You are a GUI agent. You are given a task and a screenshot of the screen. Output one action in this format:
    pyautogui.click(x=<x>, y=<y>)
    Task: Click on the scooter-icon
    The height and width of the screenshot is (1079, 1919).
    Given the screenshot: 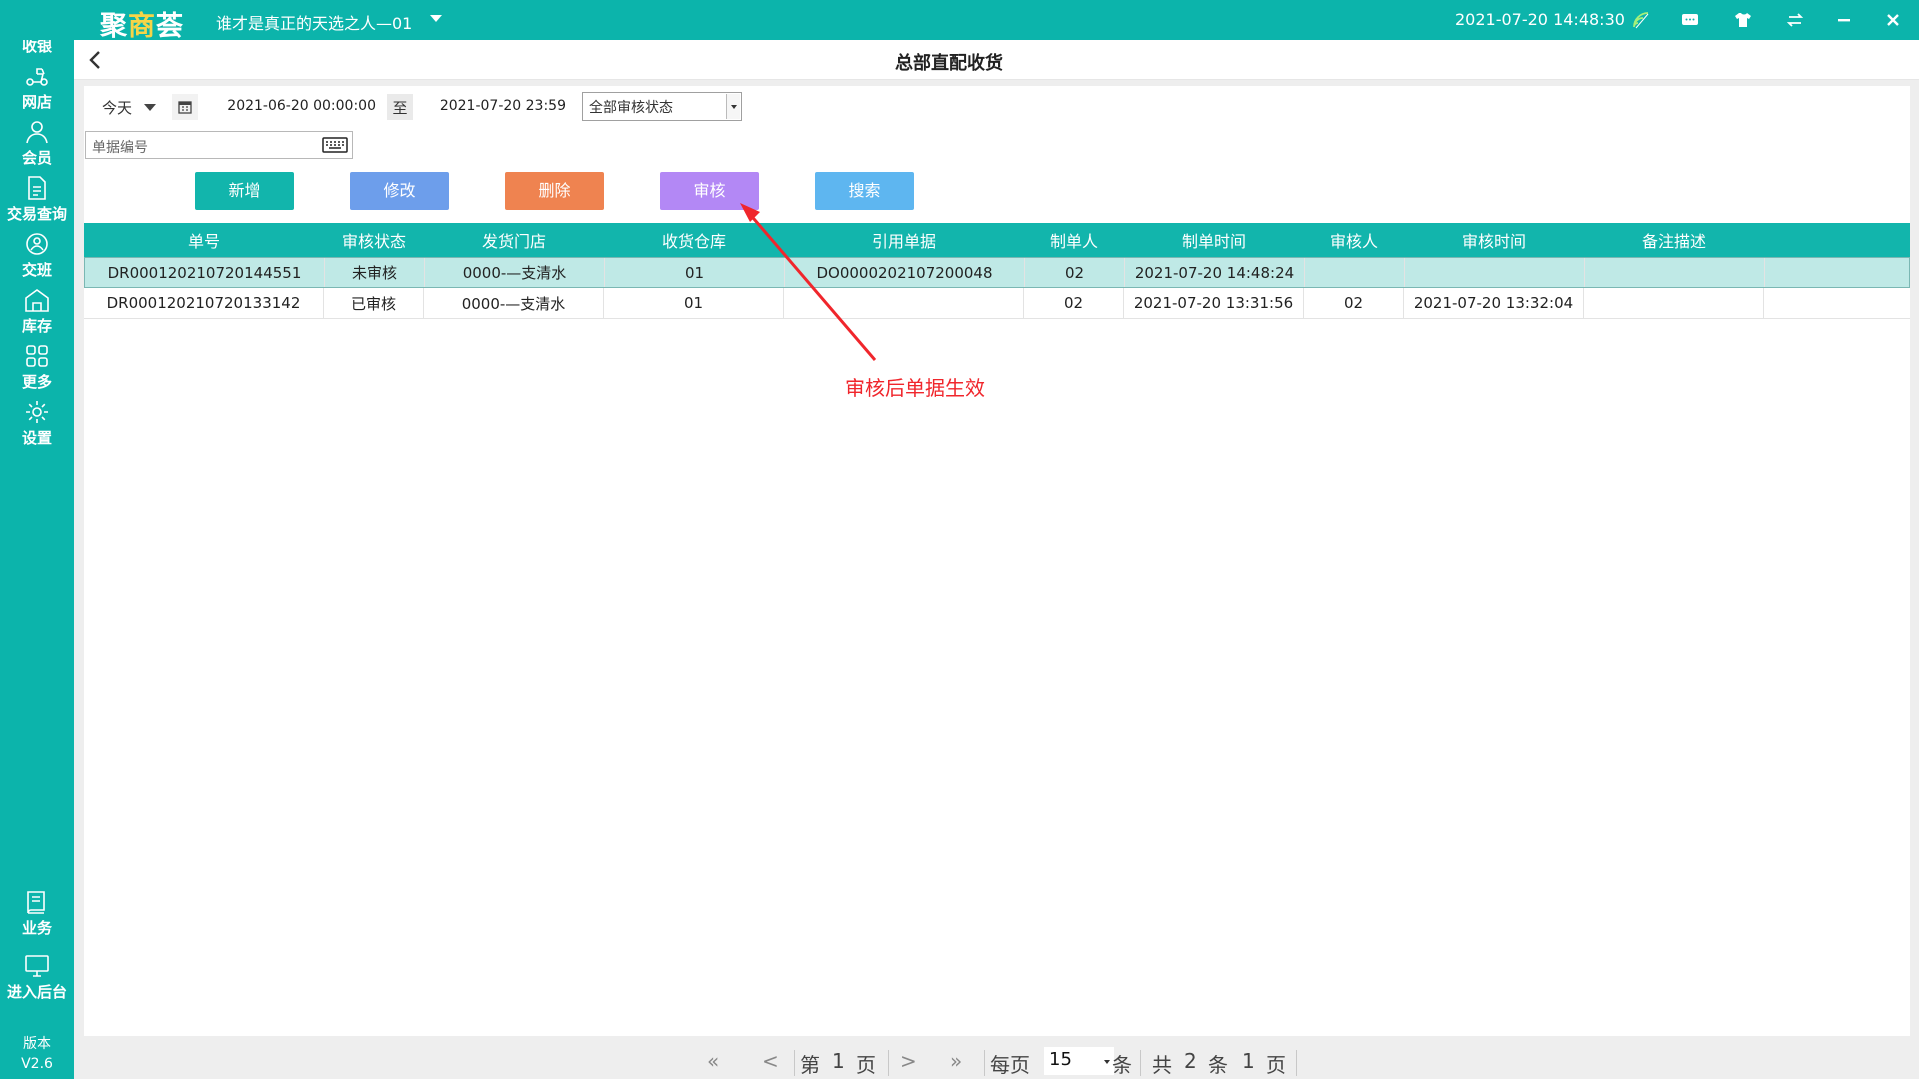 What is the action you would take?
    pyautogui.click(x=37, y=77)
    